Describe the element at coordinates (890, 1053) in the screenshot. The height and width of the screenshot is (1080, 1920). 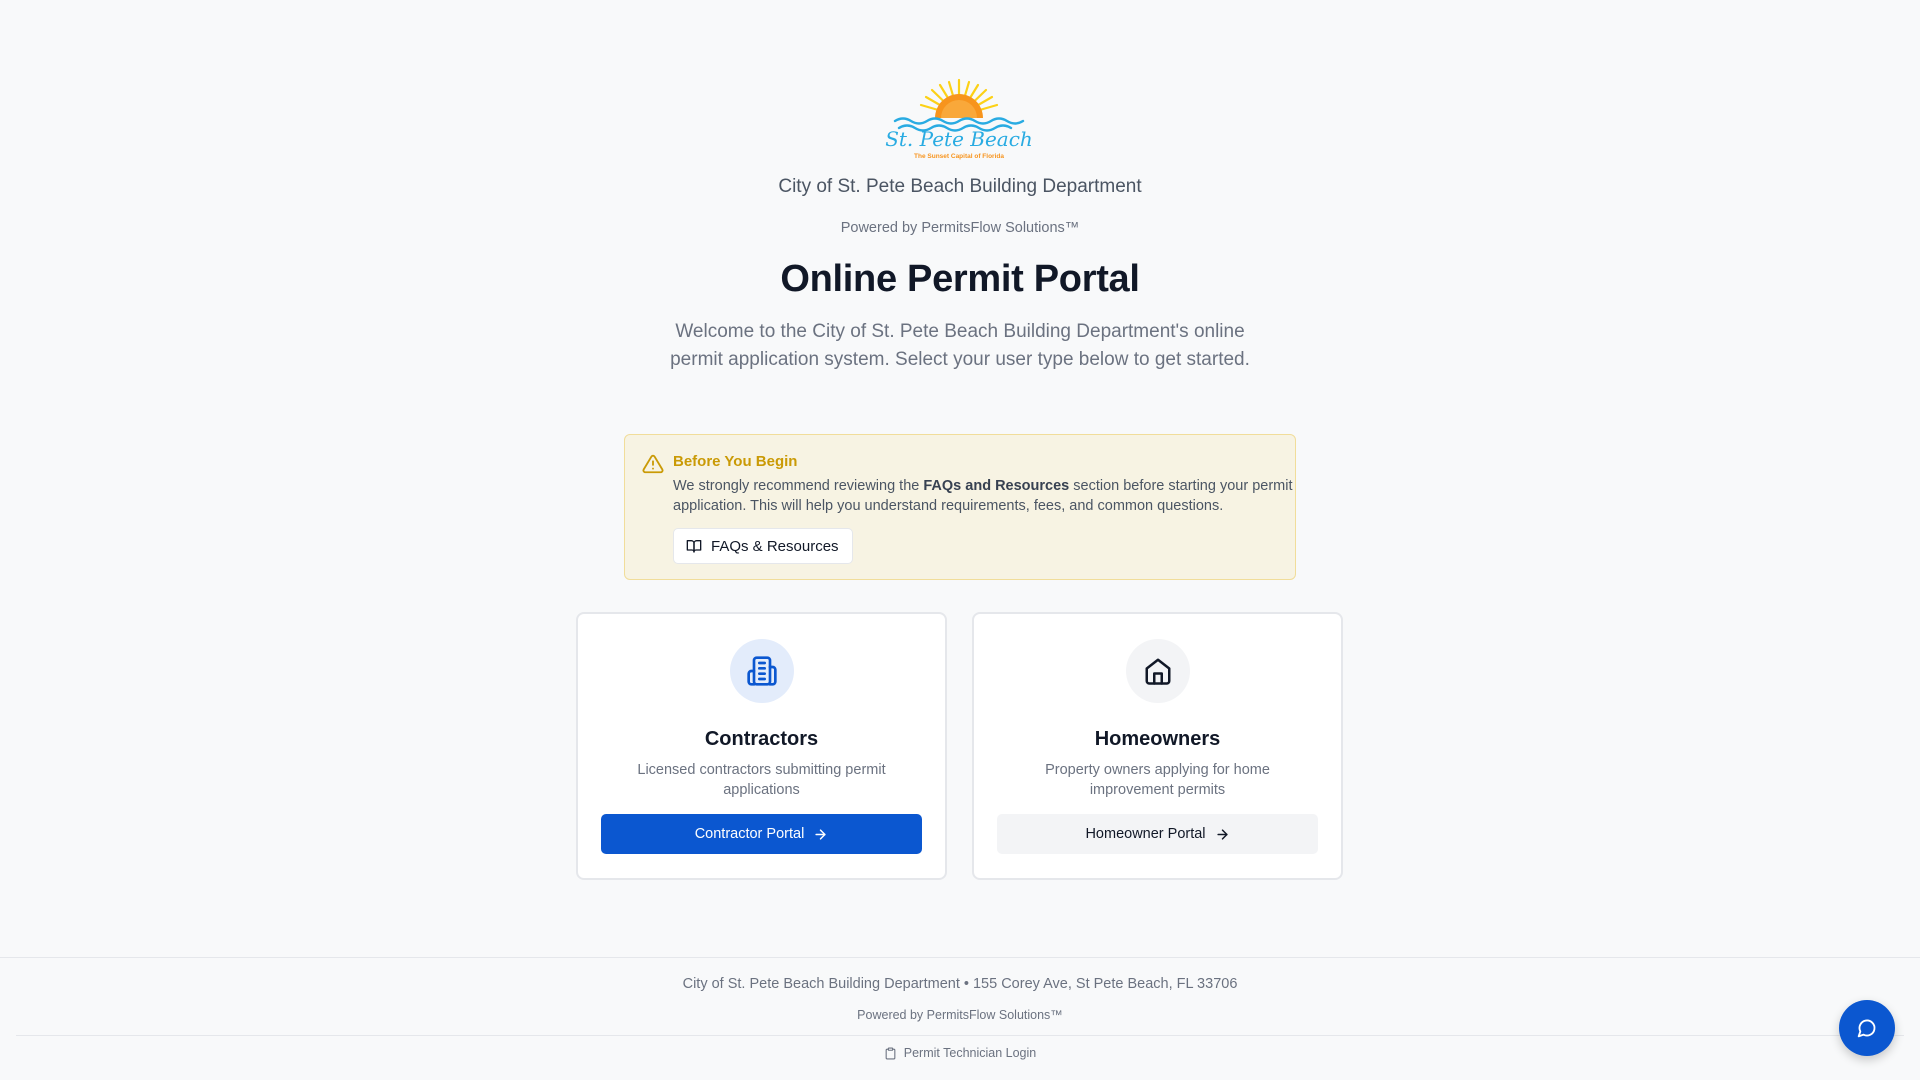
I see `clipboard-icon` at that location.